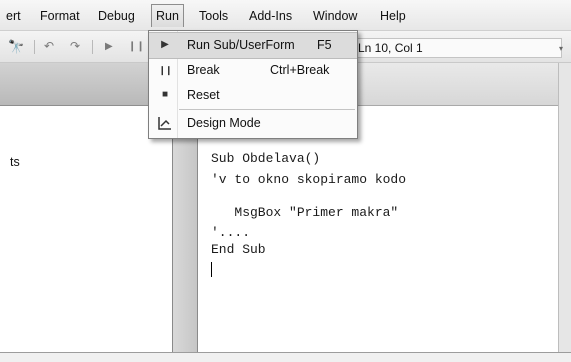 The image size is (571, 362). I want to click on play-icon: ▶, so click(165, 44).